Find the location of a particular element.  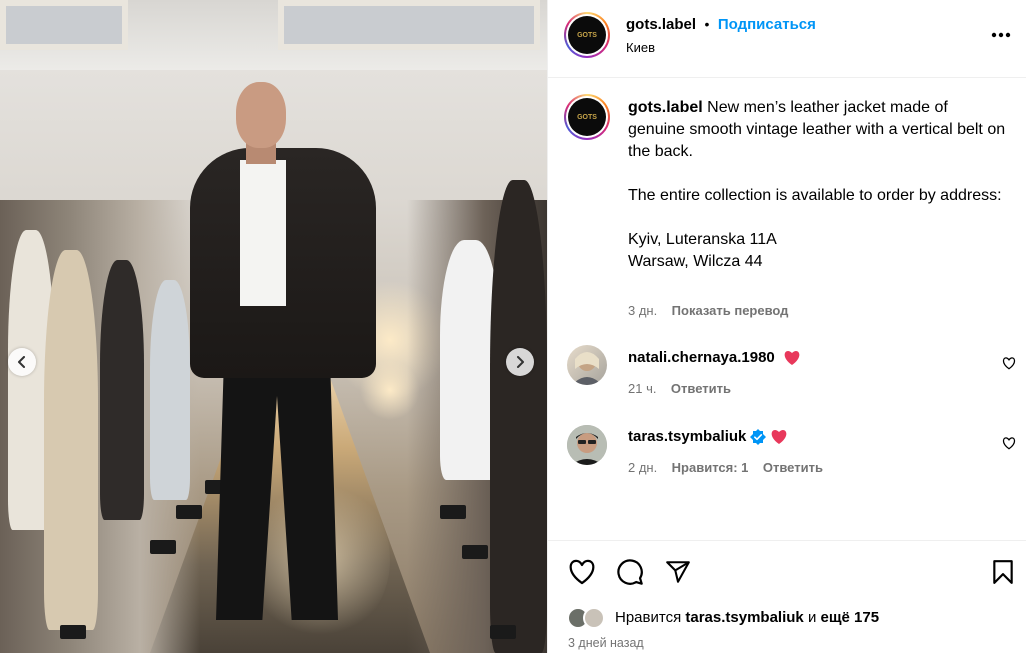

likes-prefix: Нравится is located at coordinates (648, 617).